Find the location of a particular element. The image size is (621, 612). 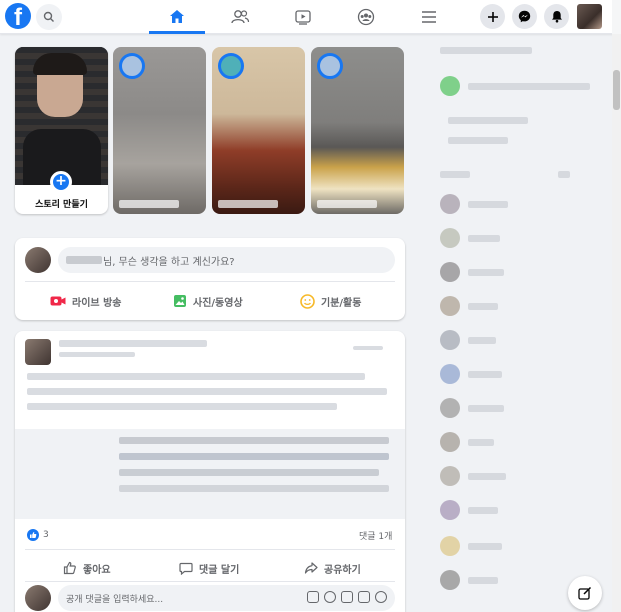

share-button: 공유하기 is located at coordinates (332, 568).